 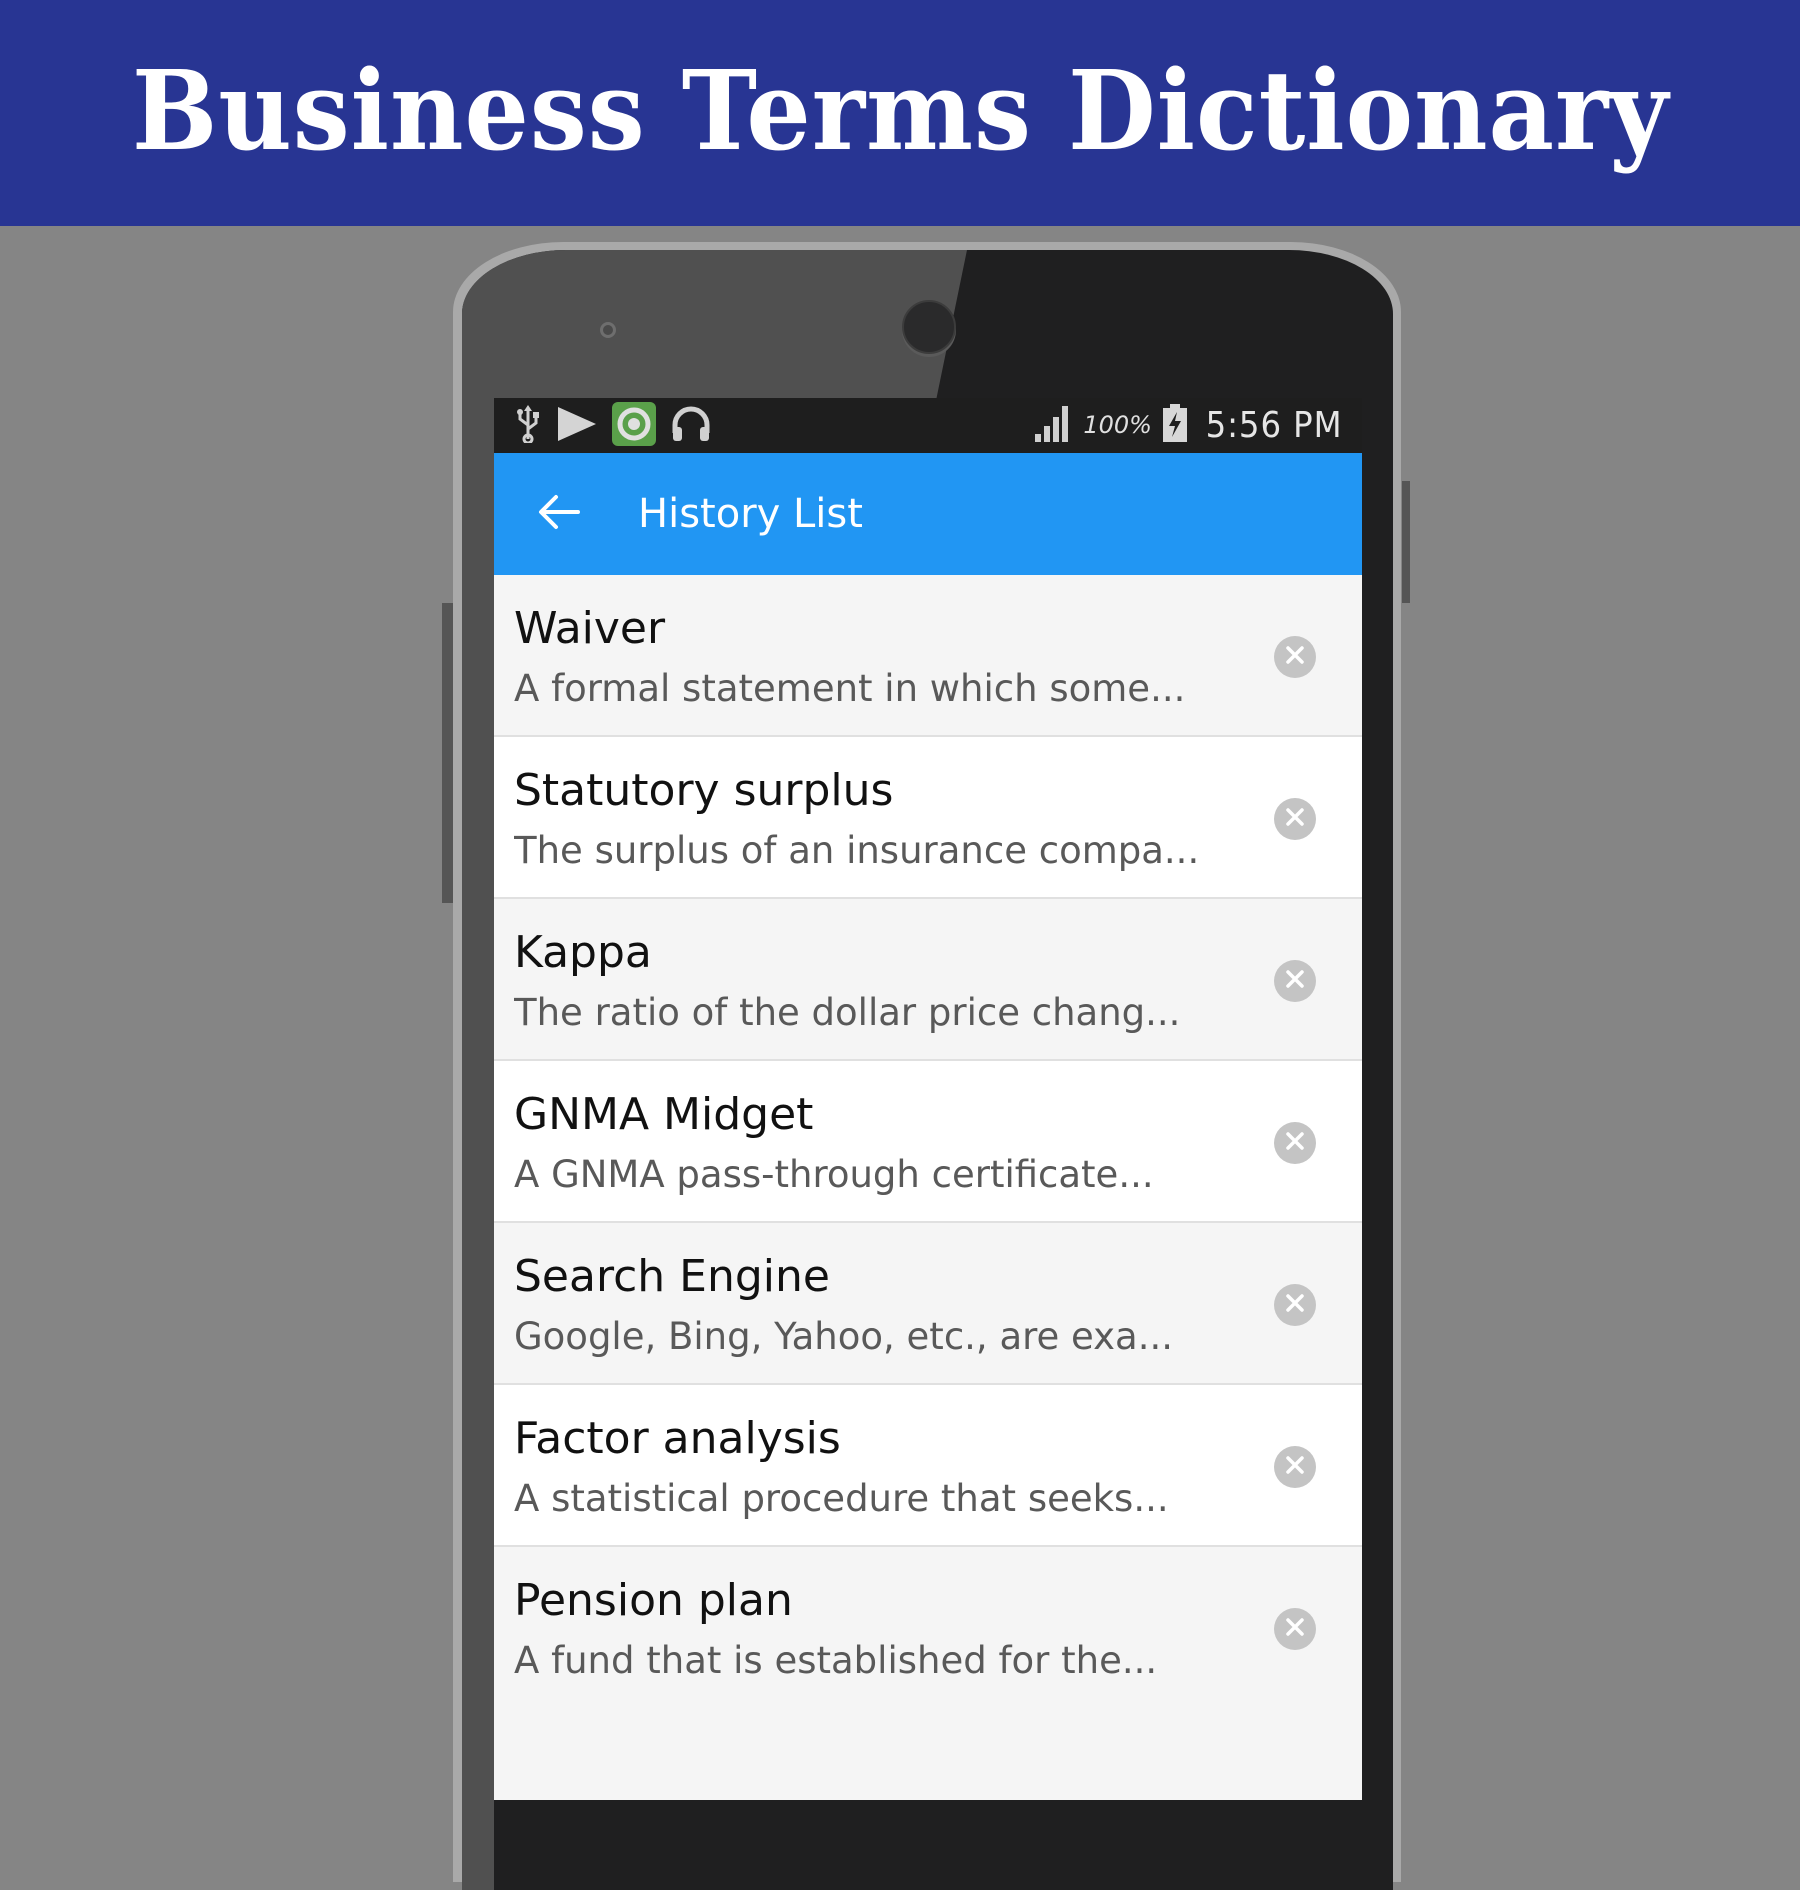 I want to click on proximity-sensor, so click(x=608, y=330).